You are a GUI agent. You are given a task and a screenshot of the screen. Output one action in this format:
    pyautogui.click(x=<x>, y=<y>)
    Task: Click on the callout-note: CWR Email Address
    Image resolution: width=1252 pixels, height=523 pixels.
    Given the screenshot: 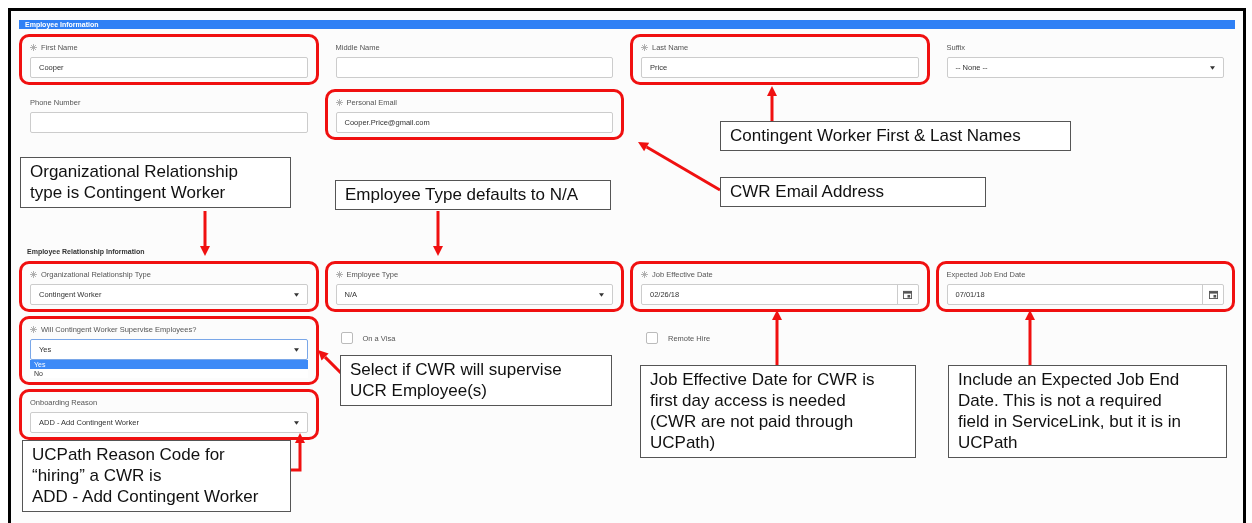 What is the action you would take?
    pyautogui.click(x=853, y=192)
    